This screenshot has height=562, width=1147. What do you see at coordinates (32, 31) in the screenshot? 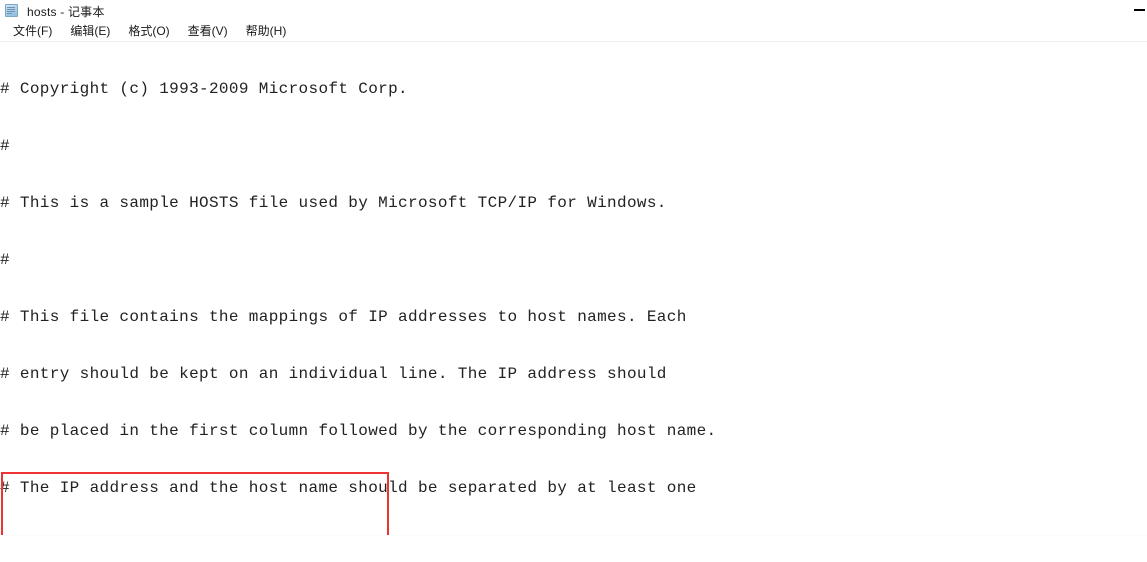
I see `menu-item-file: 文件(F)` at bounding box center [32, 31].